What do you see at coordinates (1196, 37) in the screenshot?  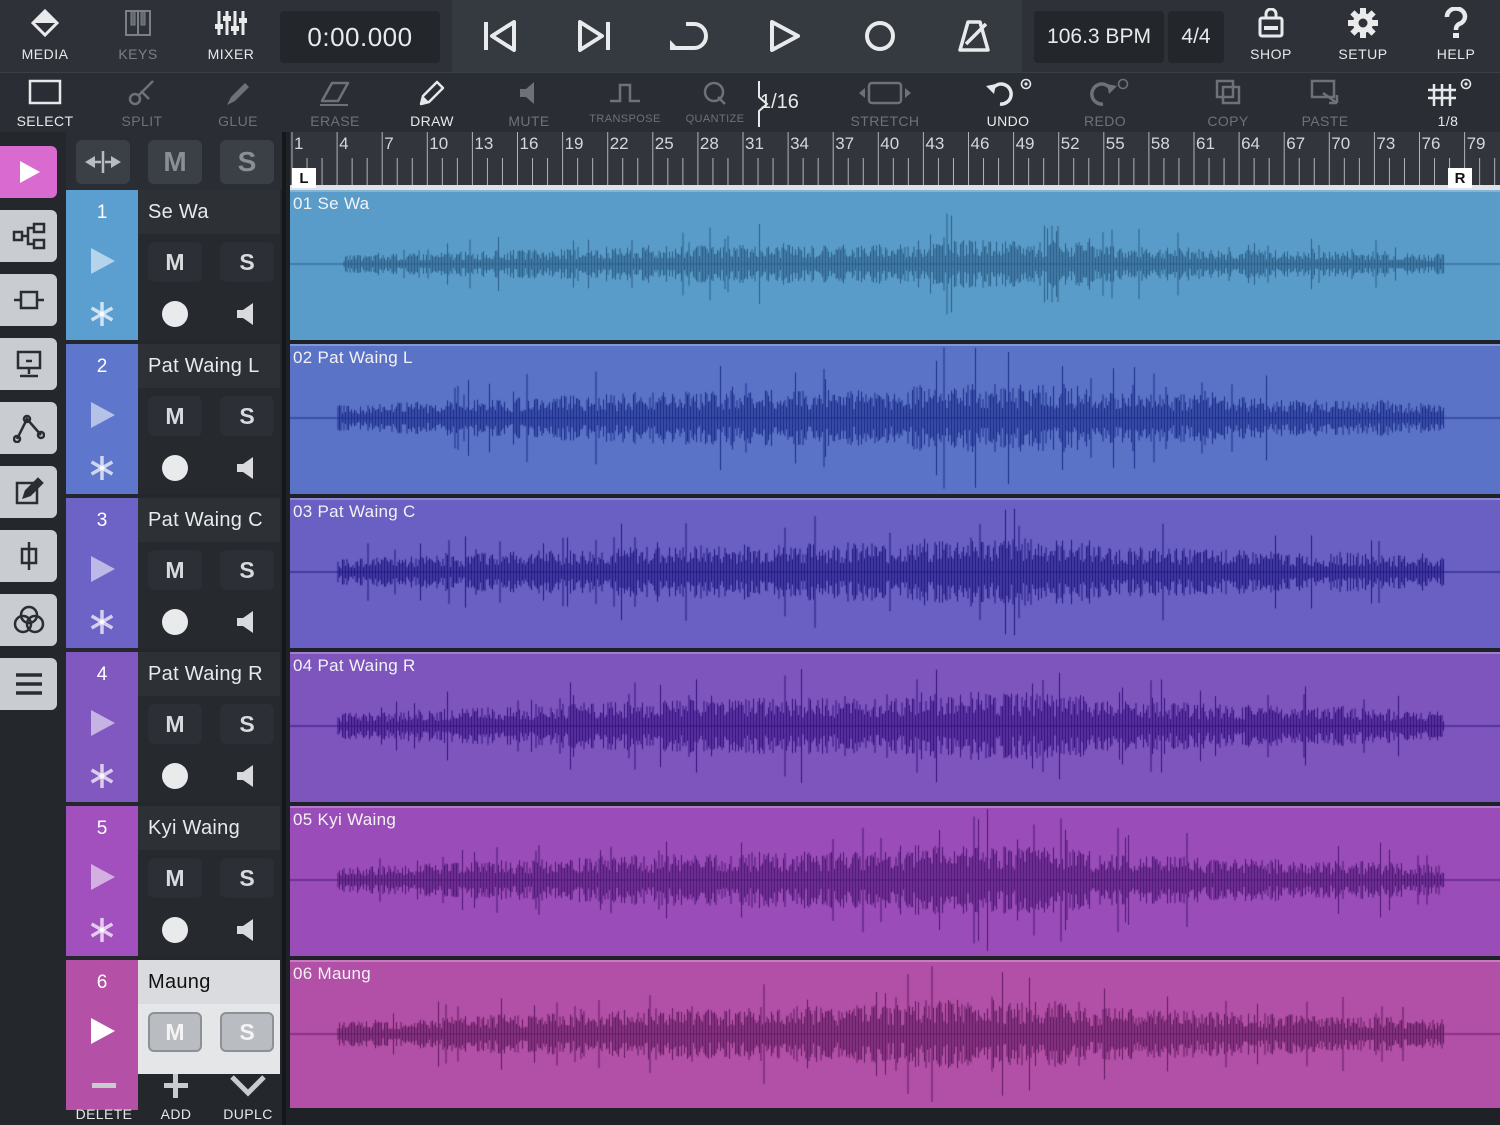 I see `time-signature-display: 4/4` at bounding box center [1196, 37].